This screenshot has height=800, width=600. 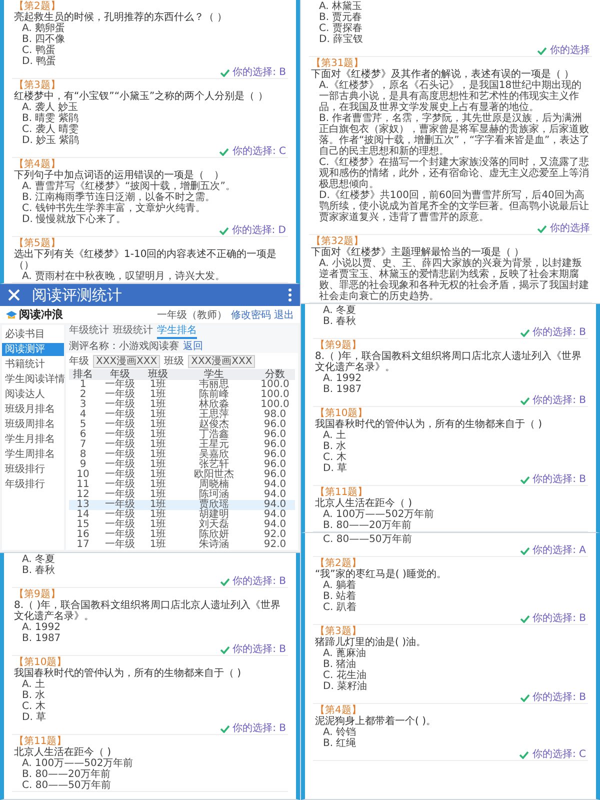 I want to click on column-header: 排名, so click(x=83, y=374).